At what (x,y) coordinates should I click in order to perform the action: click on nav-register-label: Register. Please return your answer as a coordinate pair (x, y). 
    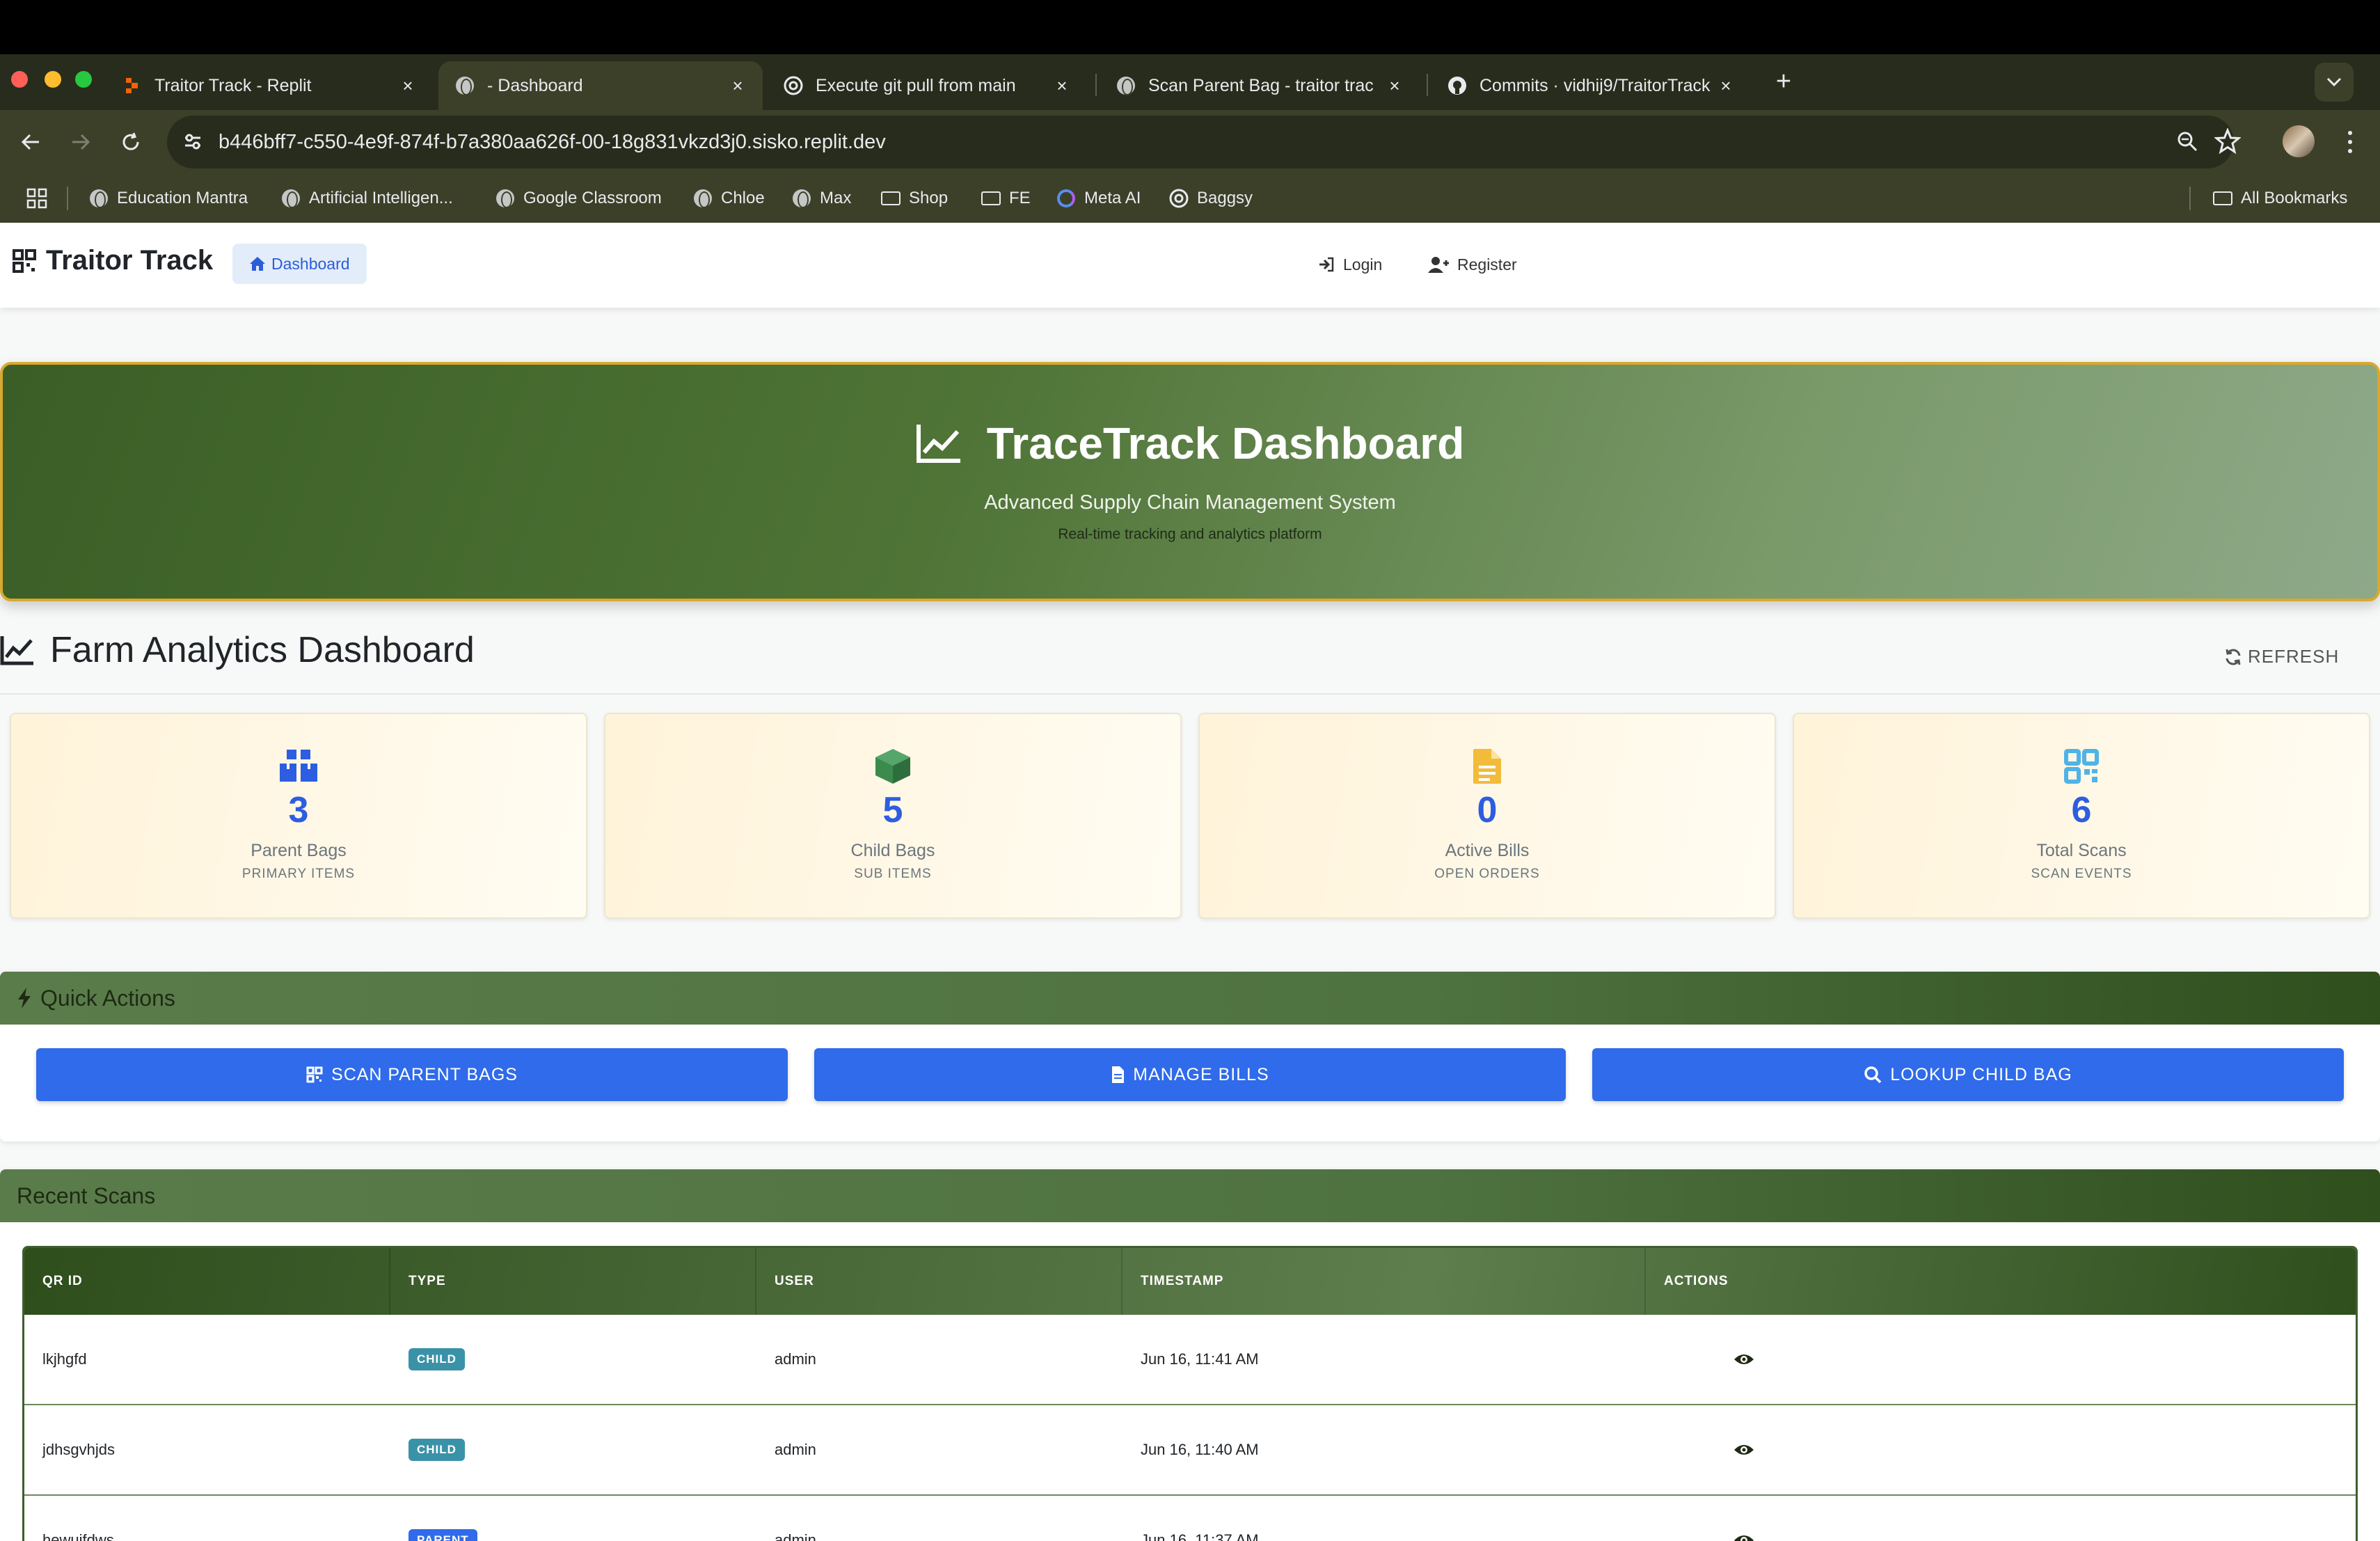
    Looking at the image, I should click on (1487, 264).